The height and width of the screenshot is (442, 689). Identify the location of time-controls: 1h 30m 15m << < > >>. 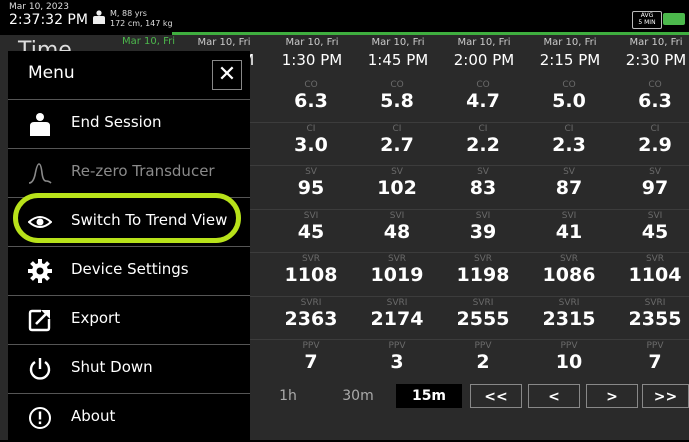
(469, 396).